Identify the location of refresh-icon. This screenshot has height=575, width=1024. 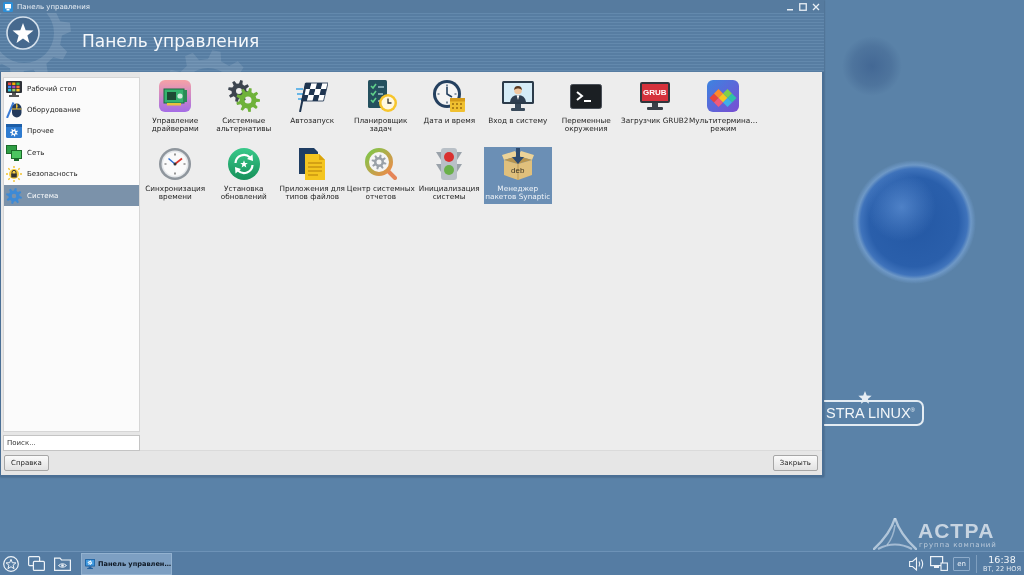
(243, 164).